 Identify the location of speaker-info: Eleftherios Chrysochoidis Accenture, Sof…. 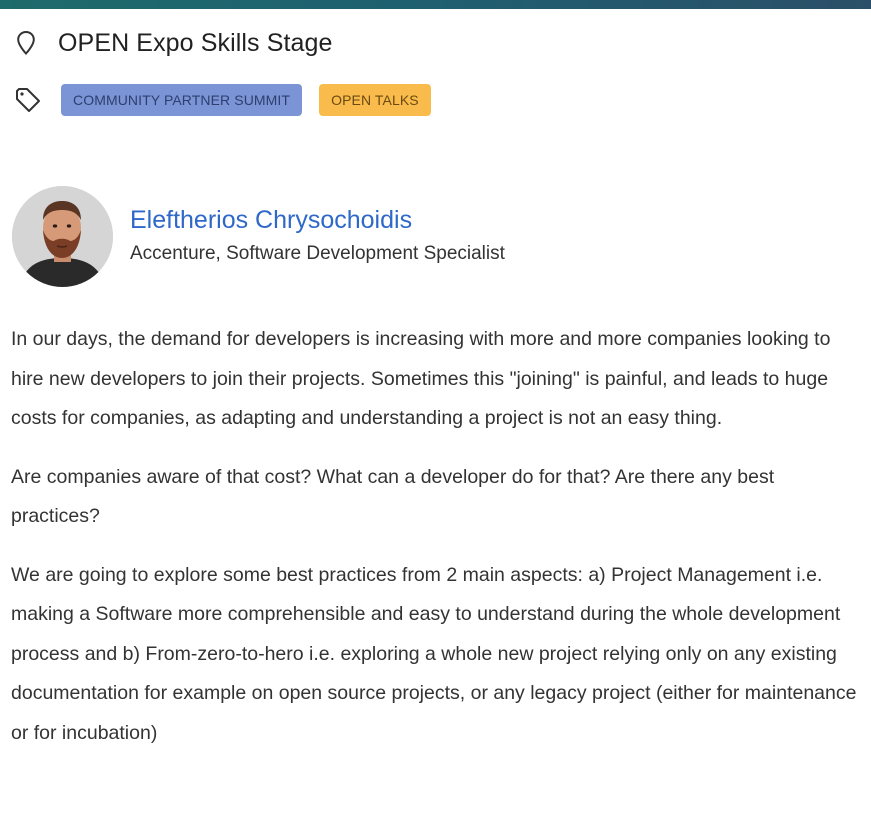
(317, 235).